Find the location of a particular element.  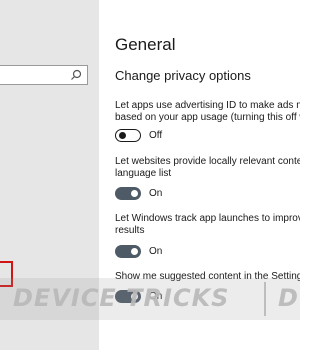

watermark-banner: DEVICE TRICKS D is located at coordinates (150, 299).